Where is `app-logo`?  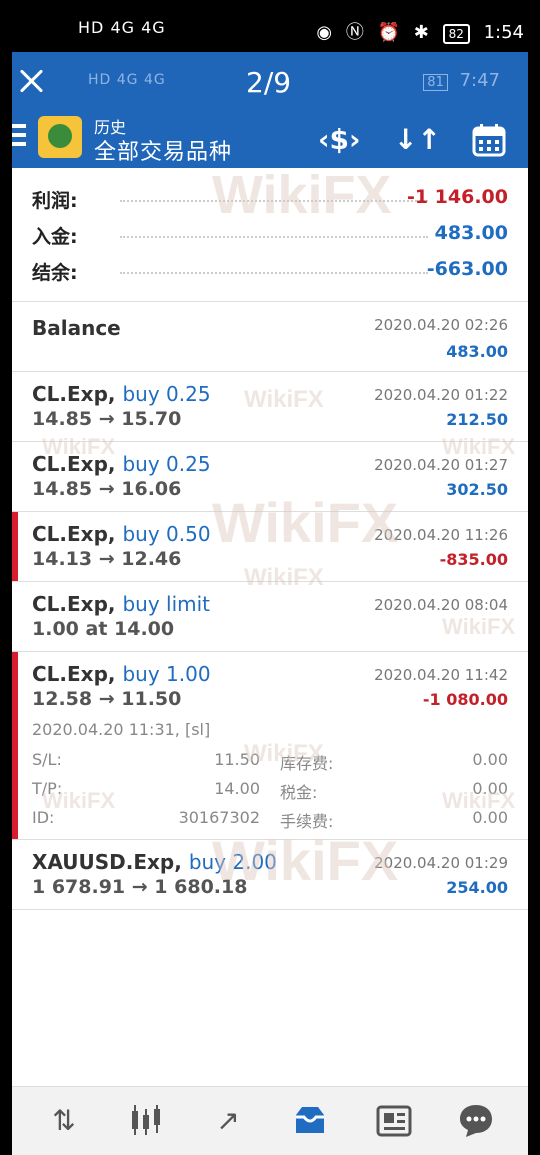 app-logo is located at coordinates (60, 137).